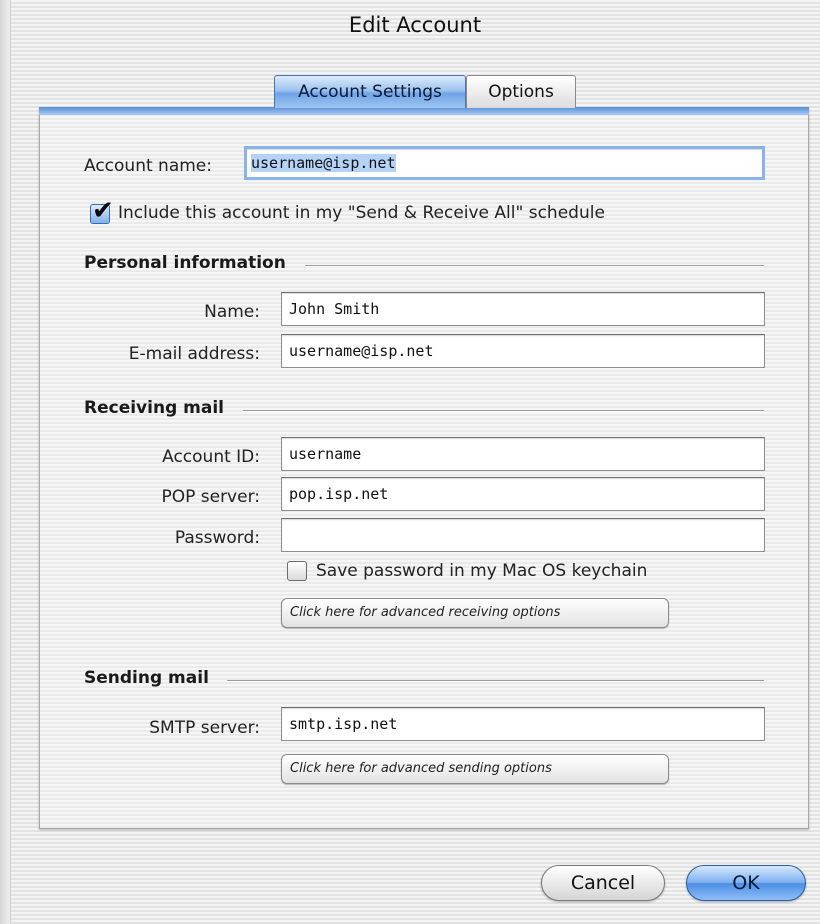  Describe the element at coordinates (148, 166) in the screenshot. I see `account-name-label: Account name:` at that location.